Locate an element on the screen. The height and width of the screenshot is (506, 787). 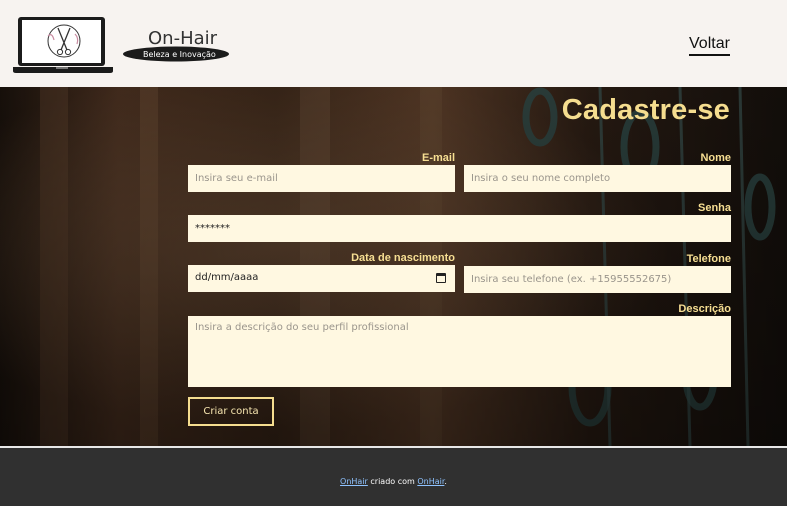
footer-credit: OnHair criado com OnHair. is located at coordinates (393, 481).